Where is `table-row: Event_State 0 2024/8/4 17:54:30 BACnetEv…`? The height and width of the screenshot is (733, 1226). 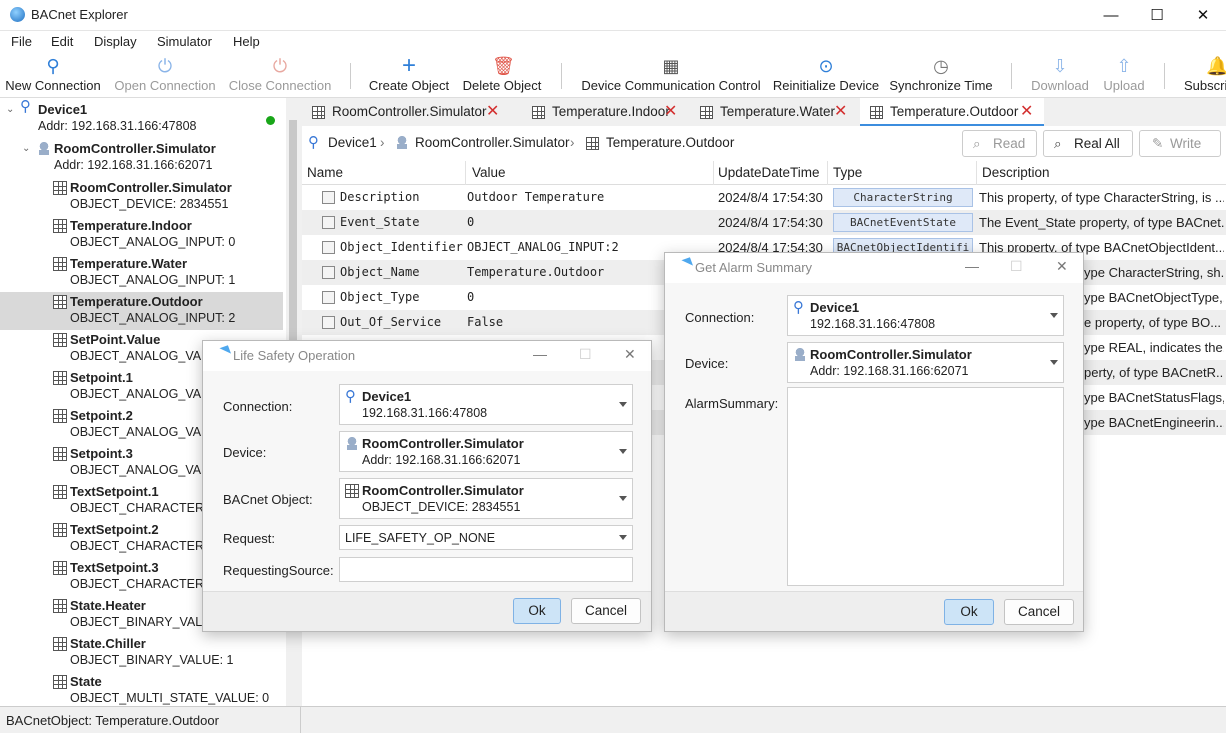
table-row: Event_State 0 2024/8/4 17:54:30 BACnetEv… is located at coordinates (764, 222).